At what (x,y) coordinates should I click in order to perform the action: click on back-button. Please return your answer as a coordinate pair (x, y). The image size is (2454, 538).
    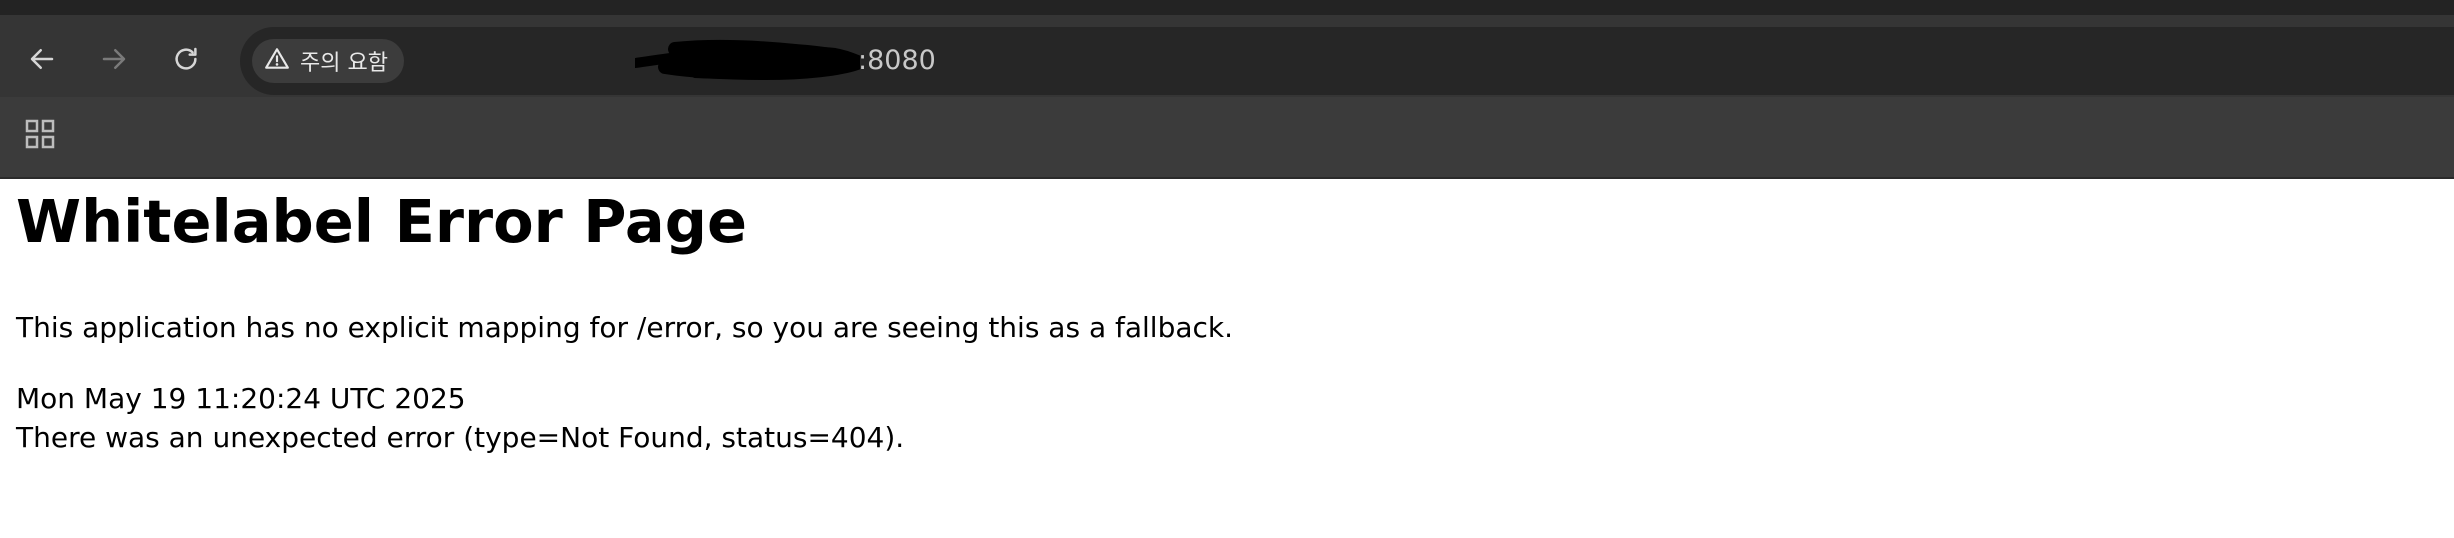
    Looking at the image, I should click on (42, 59).